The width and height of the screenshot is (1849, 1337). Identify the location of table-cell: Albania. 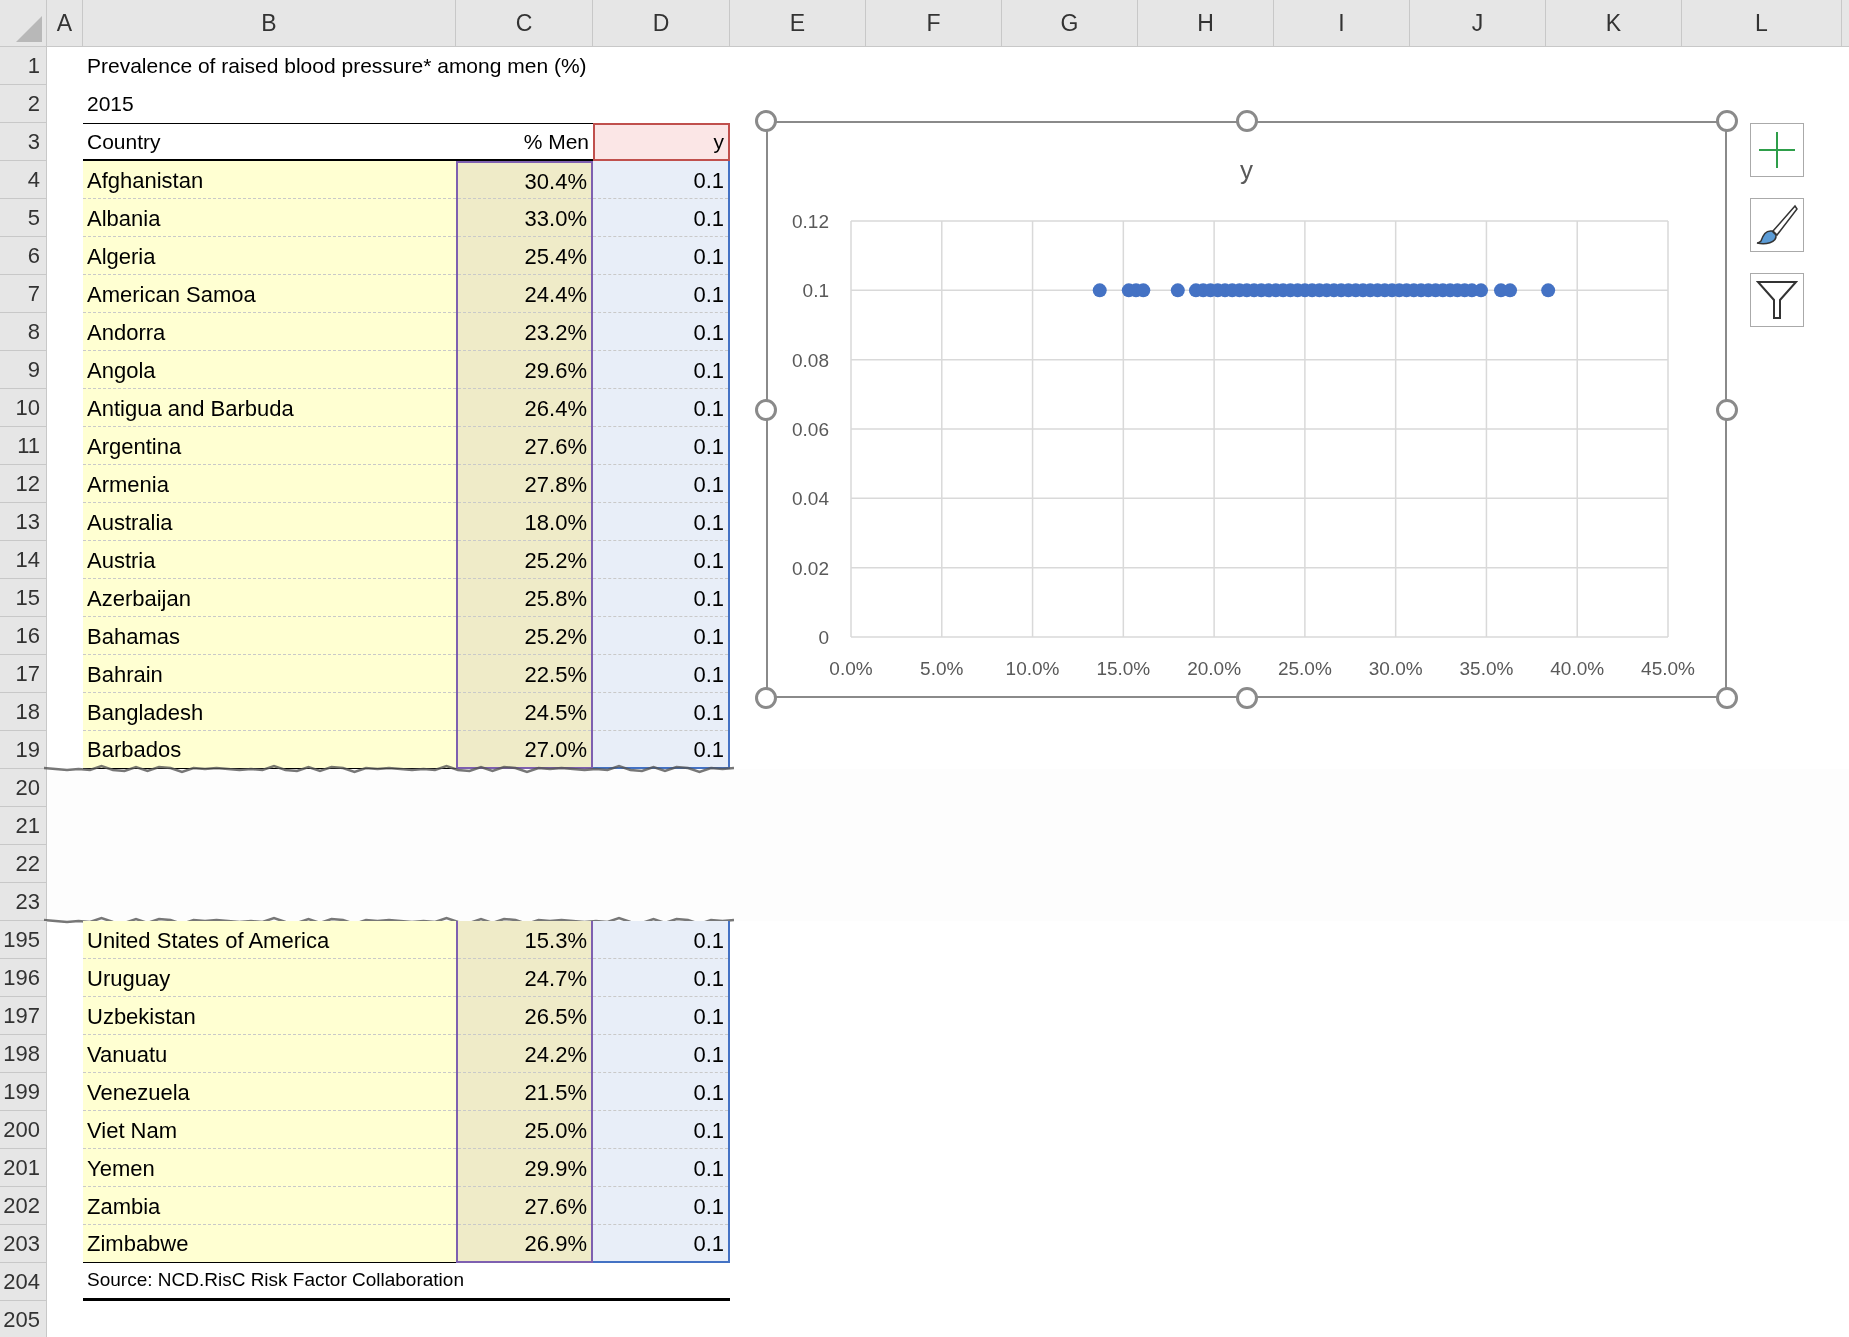
(269, 218).